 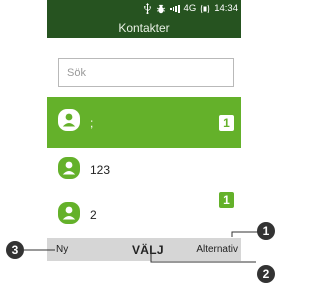 What do you see at coordinates (15, 250) in the screenshot?
I see `callout-3: 3` at bounding box center [15, 250].